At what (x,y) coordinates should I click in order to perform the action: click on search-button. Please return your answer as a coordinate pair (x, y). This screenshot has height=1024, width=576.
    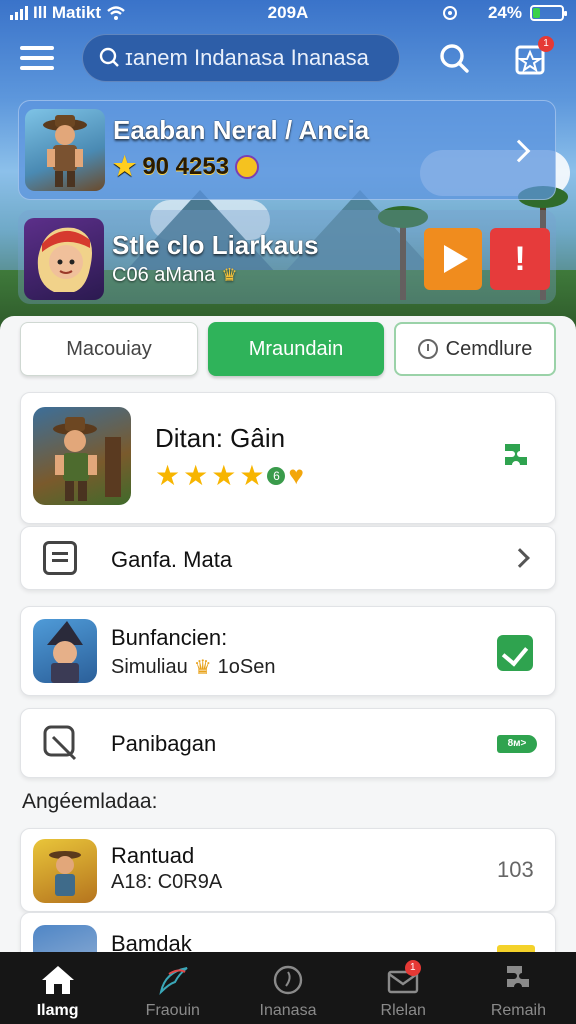
    Looking at the image, I should click on (455, 59).